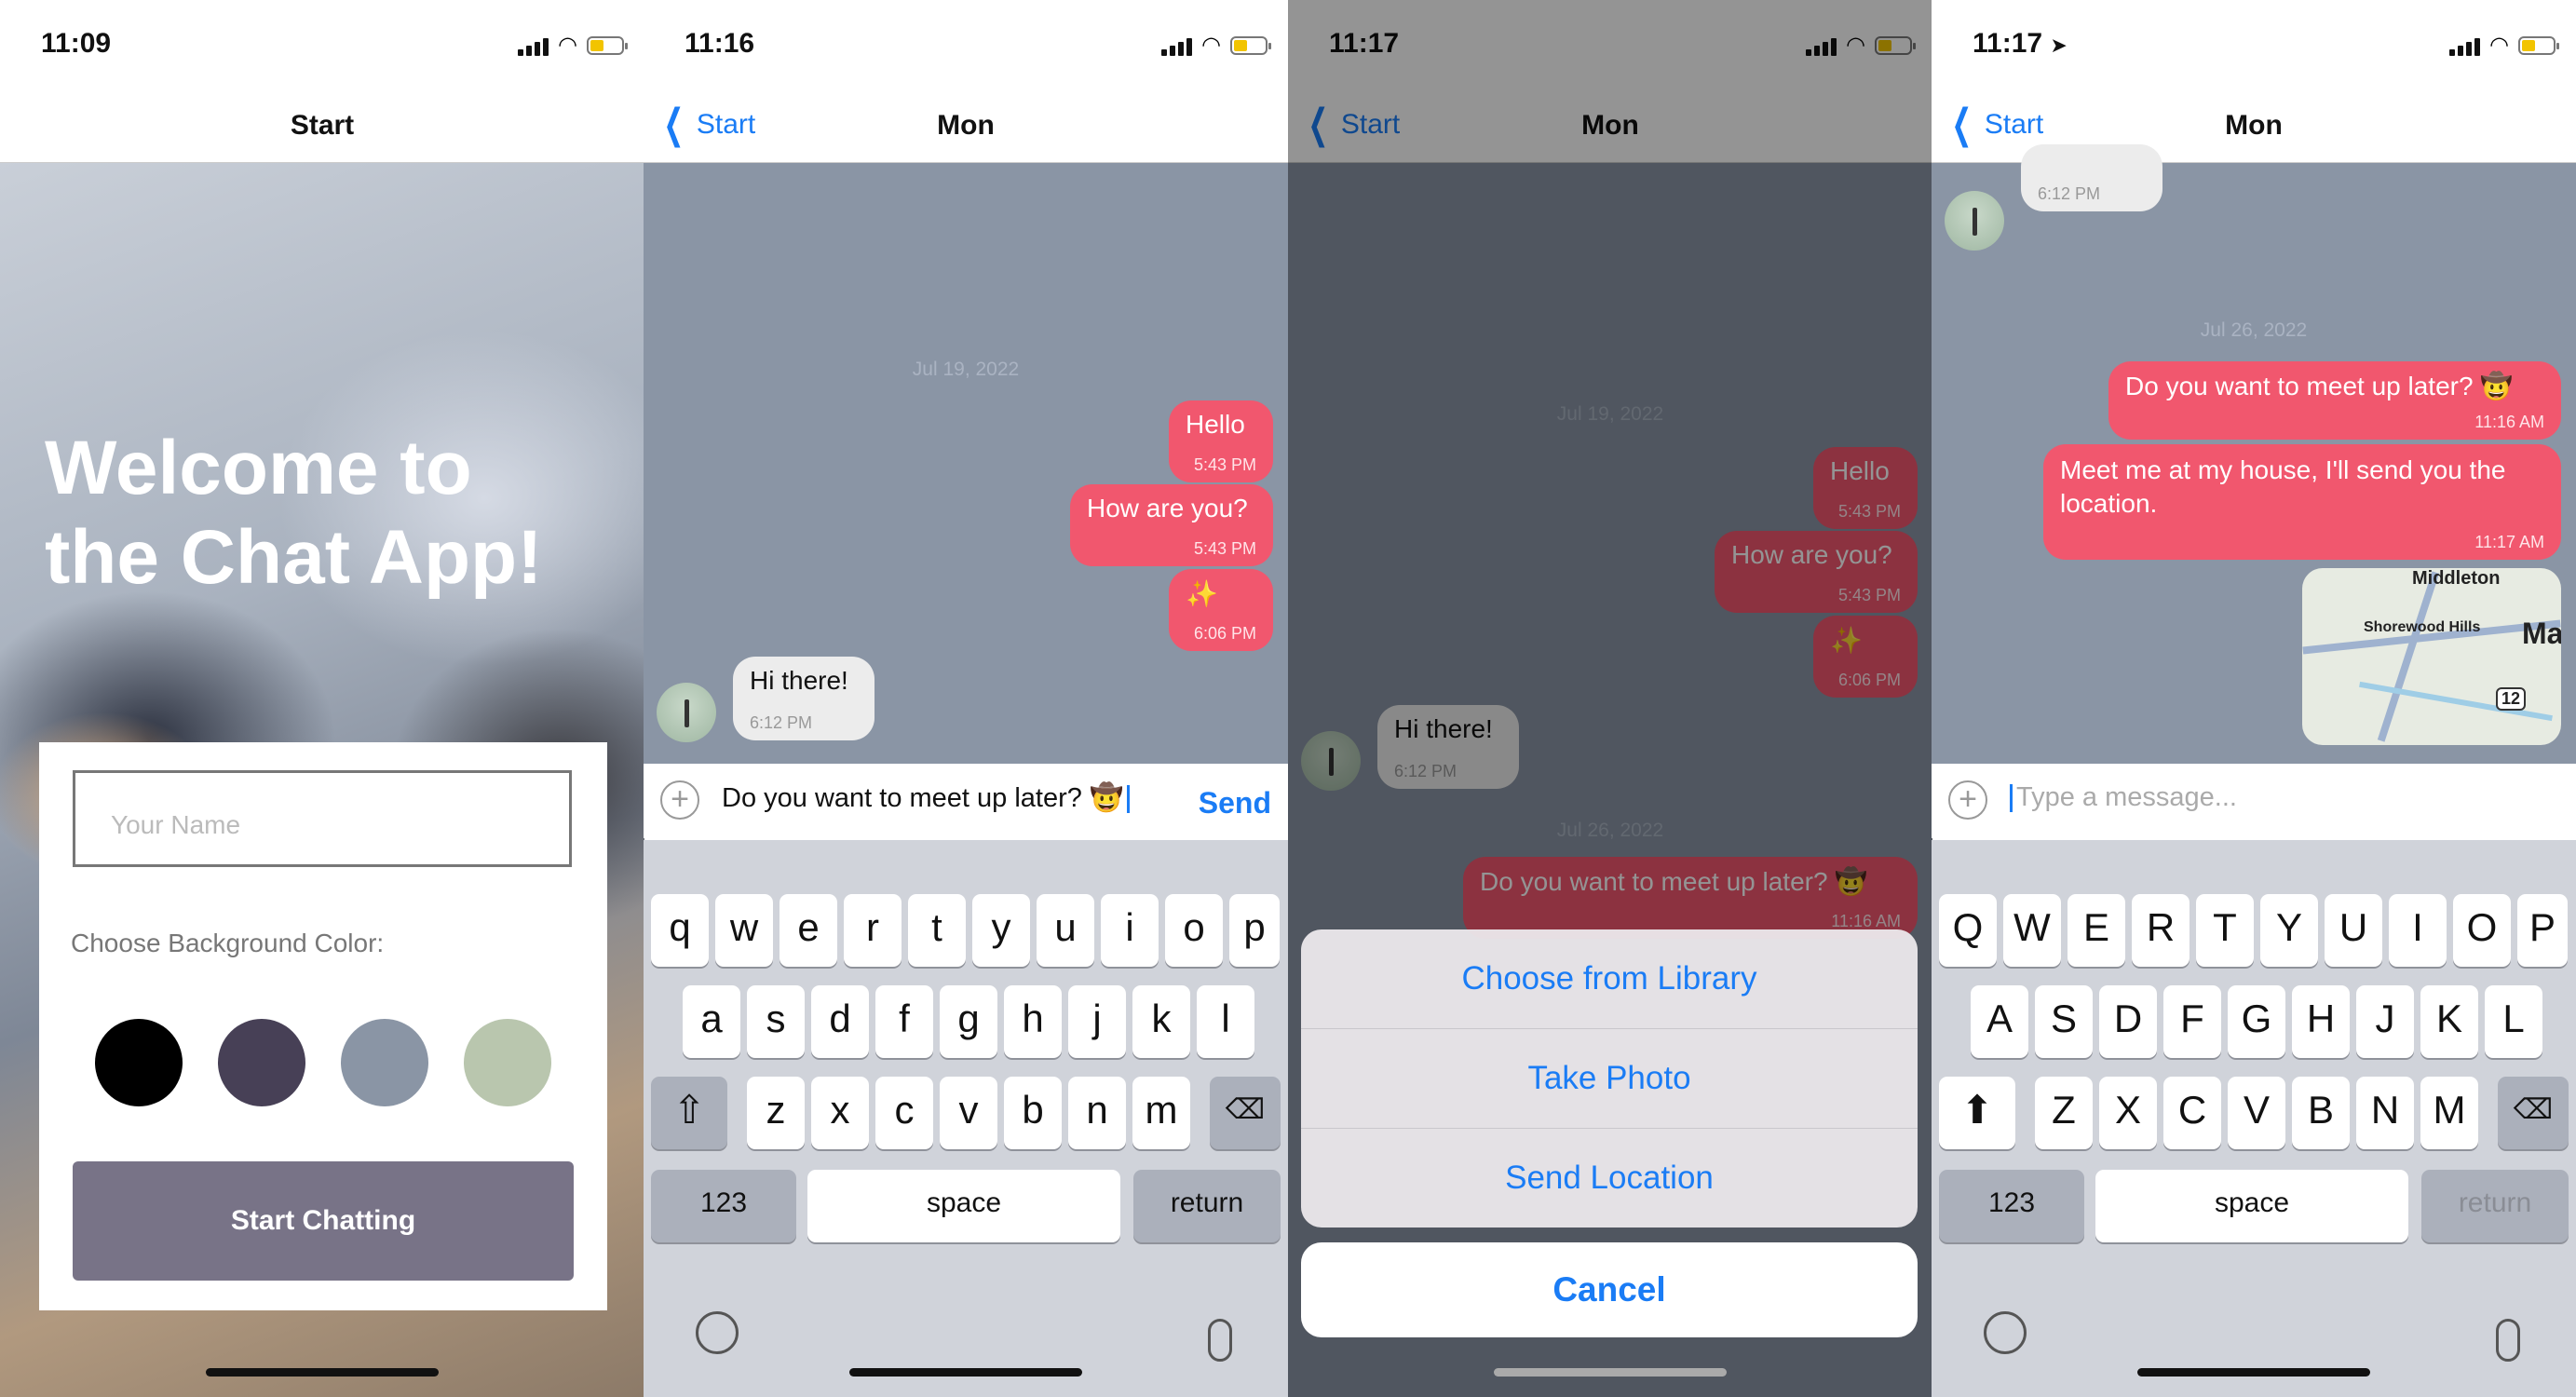  What do you see at coordinates (2192, 1113) in the screenshot?
I see `key: C` at bounding box center [2192, 1113].